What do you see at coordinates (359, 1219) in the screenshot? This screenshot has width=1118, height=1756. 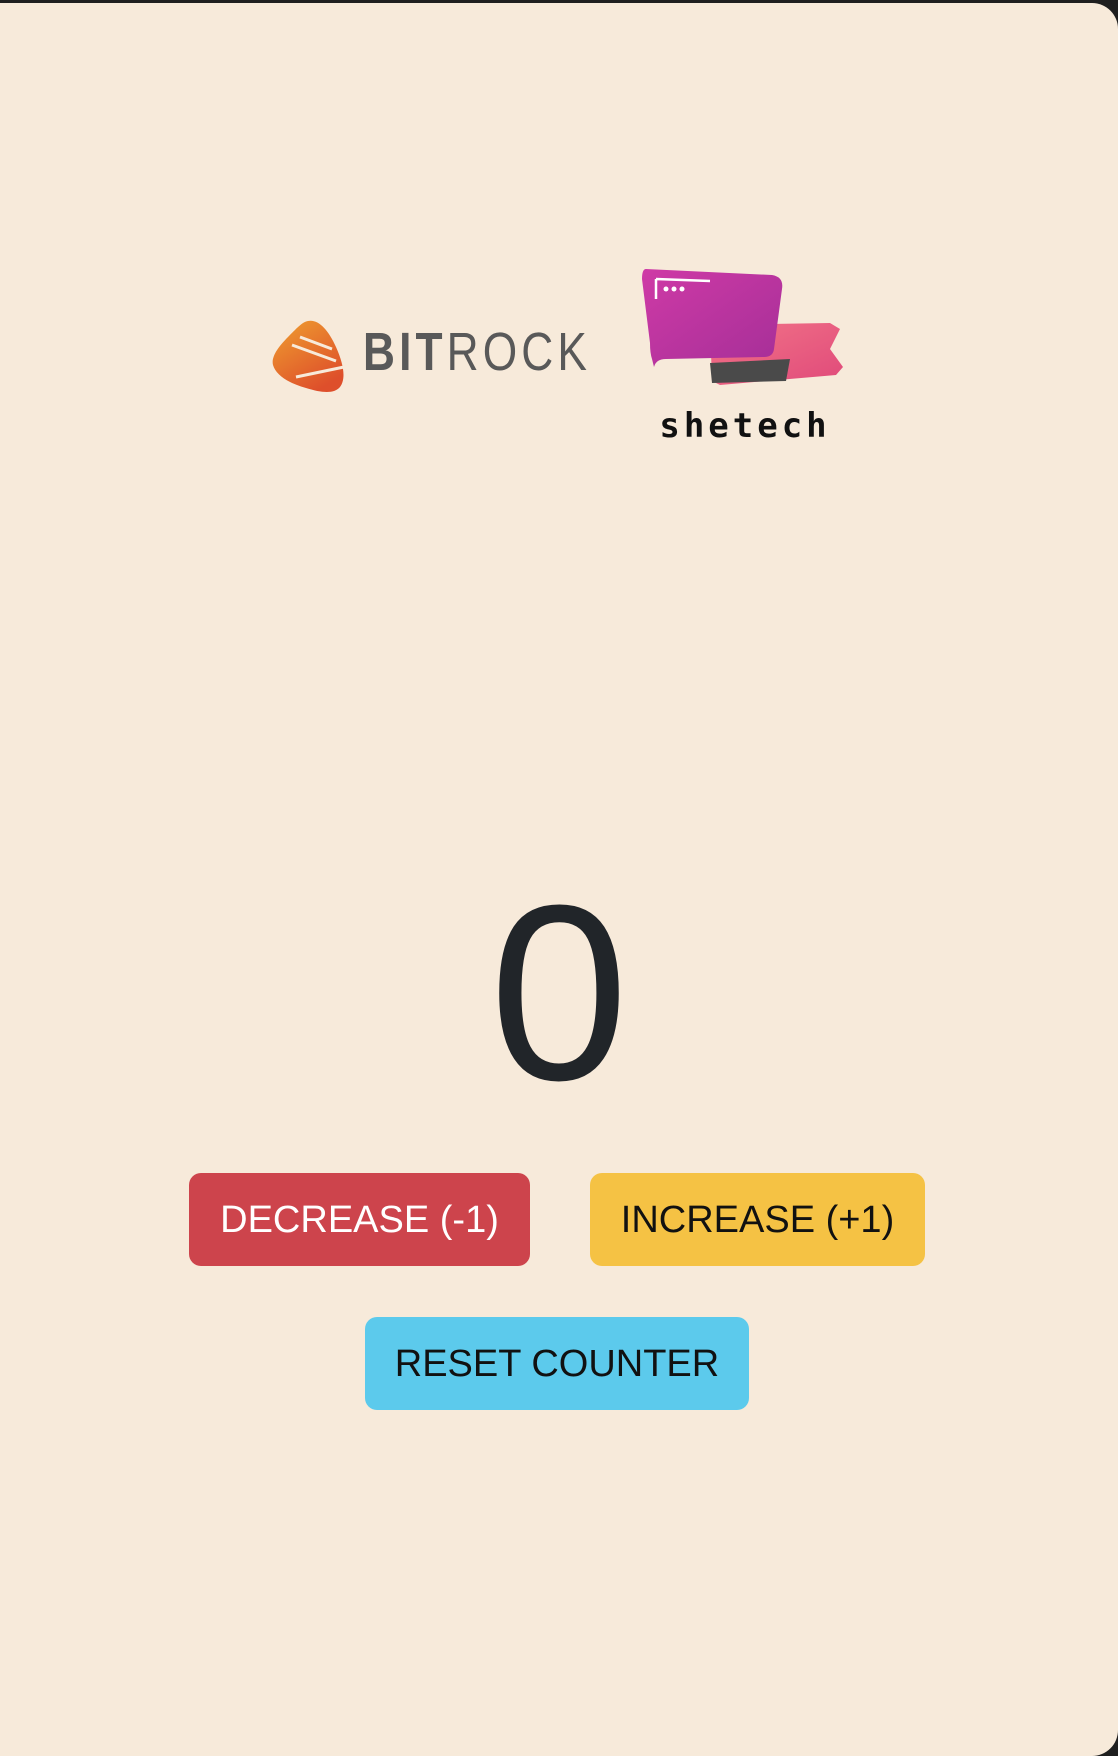 I see `decrease-button: DECREASE (-1)` at bounding box center [359, 1219].